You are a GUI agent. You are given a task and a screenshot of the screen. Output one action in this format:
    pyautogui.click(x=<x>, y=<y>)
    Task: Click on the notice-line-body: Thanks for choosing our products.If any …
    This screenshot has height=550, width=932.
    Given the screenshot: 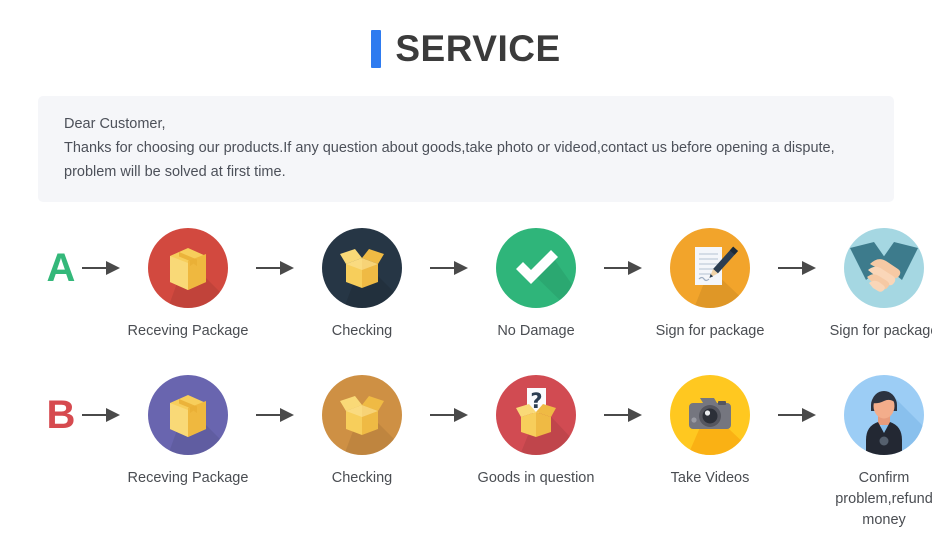 What is the action you would take?
    pyautogui.click(x=449, y=148)
    